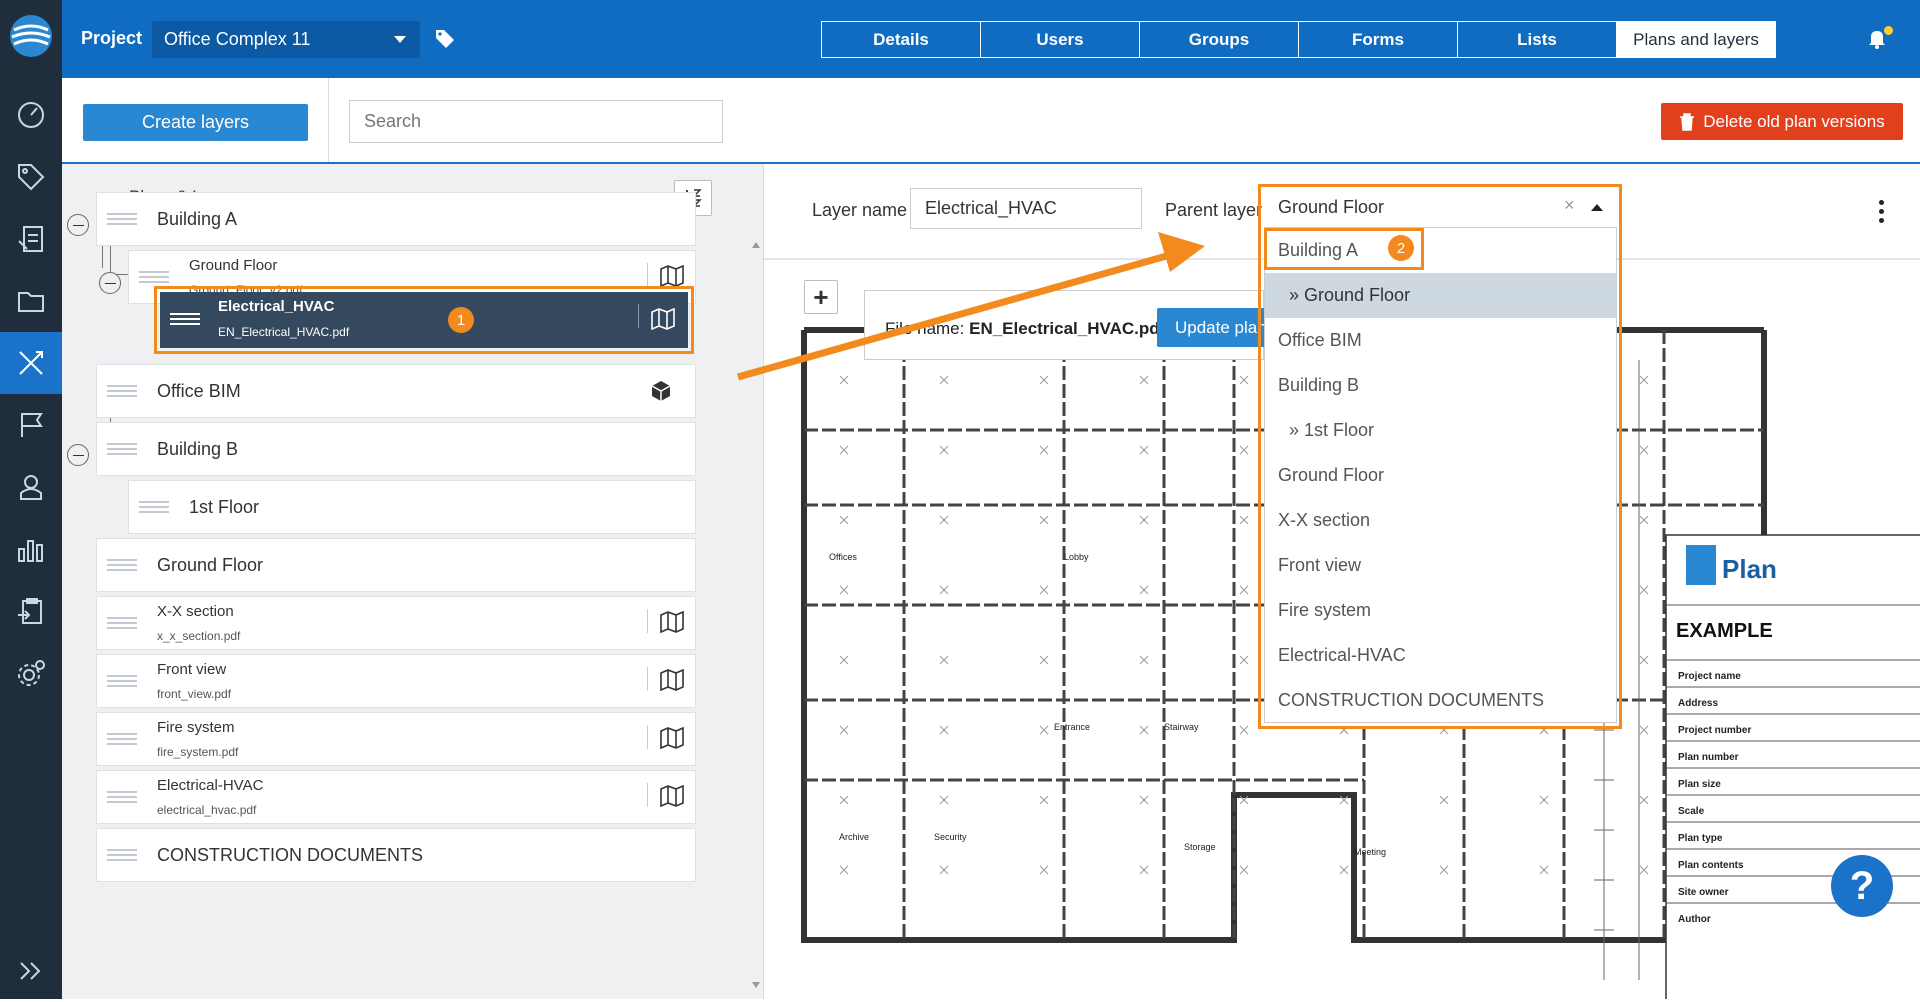 This screenshot has height=1002, width=1920. I want to click on callout-arrow, so click(971, 306).